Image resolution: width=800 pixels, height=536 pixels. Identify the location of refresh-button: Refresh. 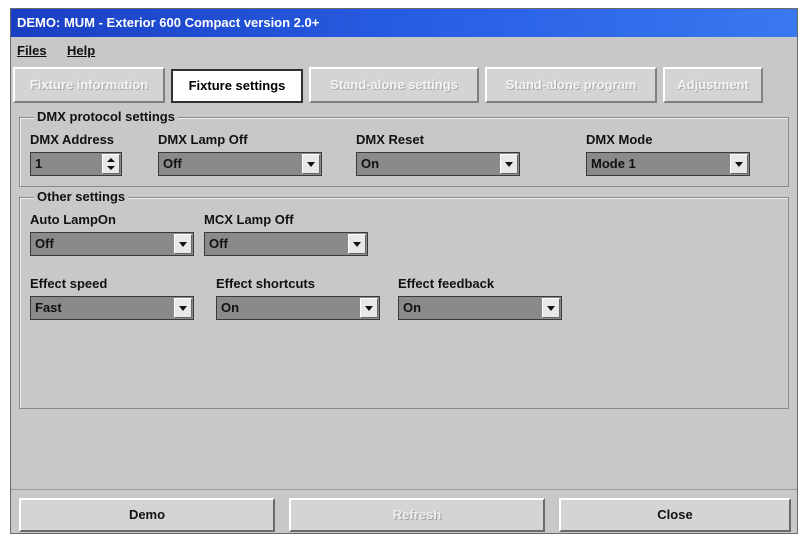
(417, 515).